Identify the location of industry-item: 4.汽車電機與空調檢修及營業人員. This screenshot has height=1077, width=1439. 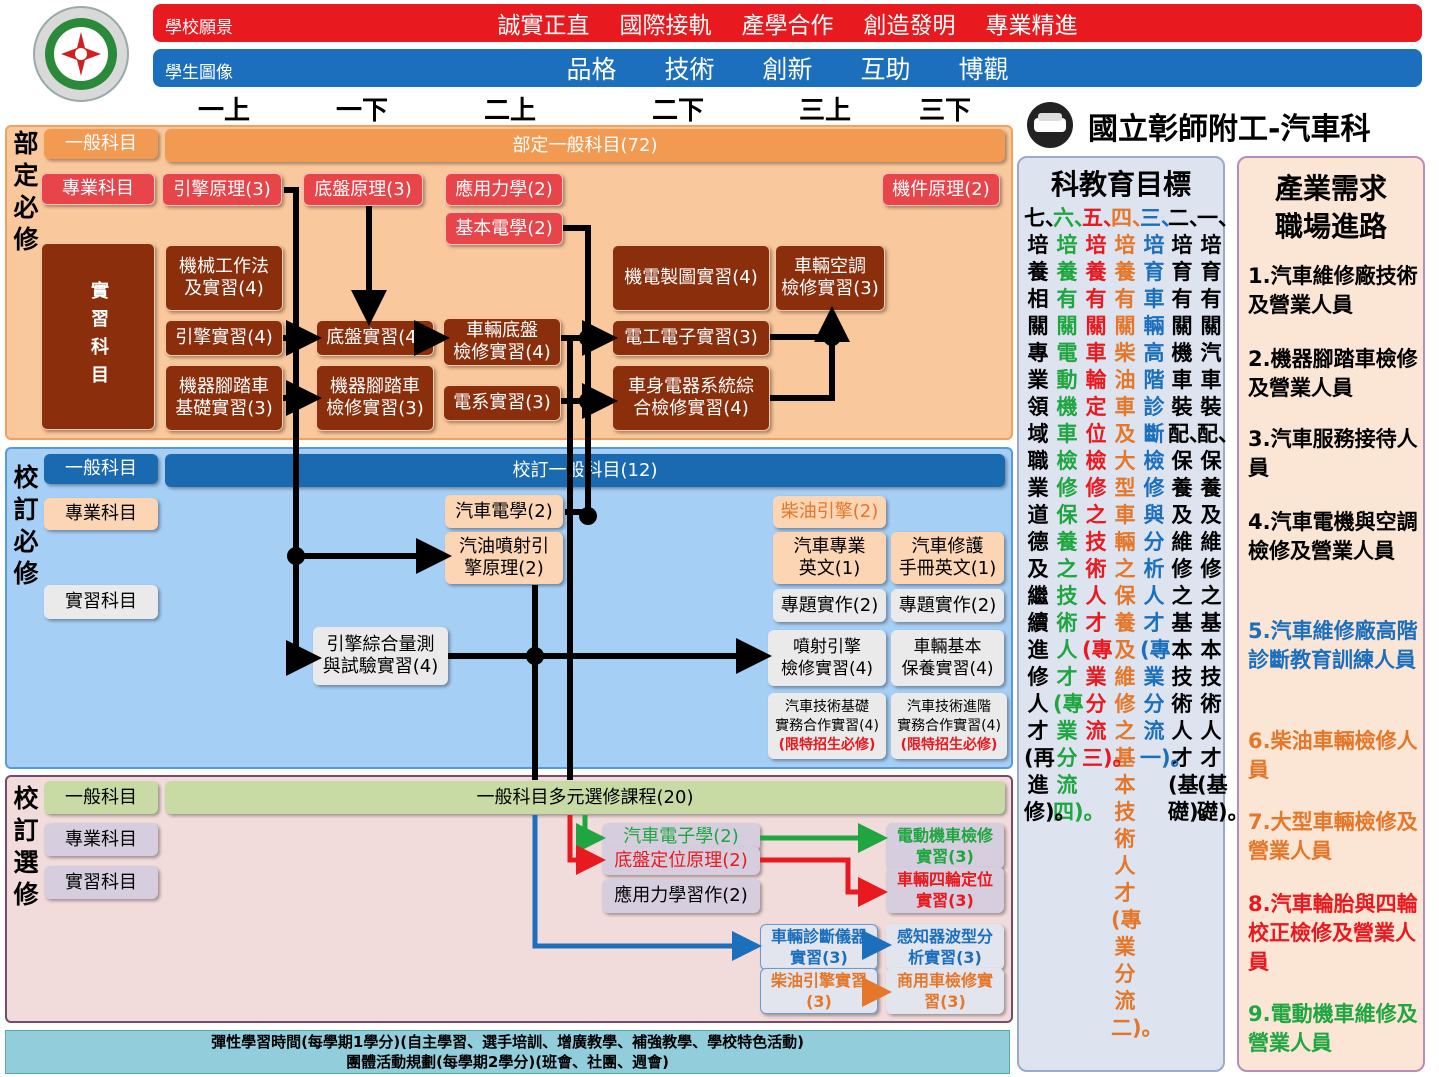
(1333, 536).